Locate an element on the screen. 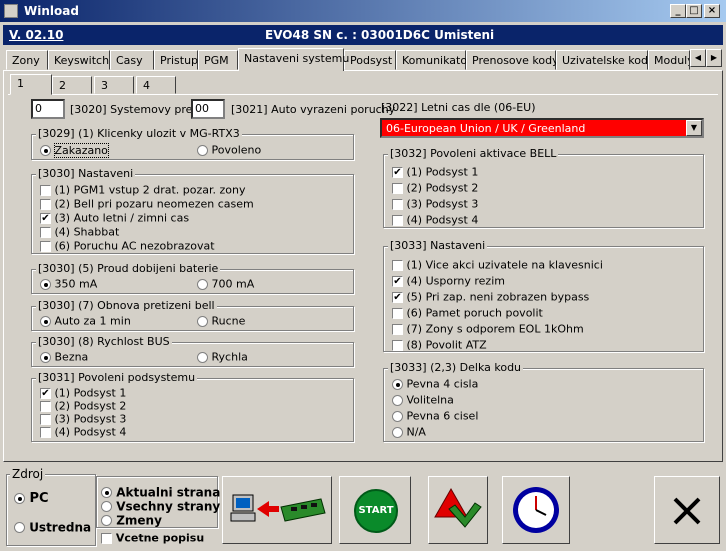 The image size is (726, 551). checkbox-3030-3: ✔ (3) Auto letni / zimni cas is located at coordinates (114, 218).